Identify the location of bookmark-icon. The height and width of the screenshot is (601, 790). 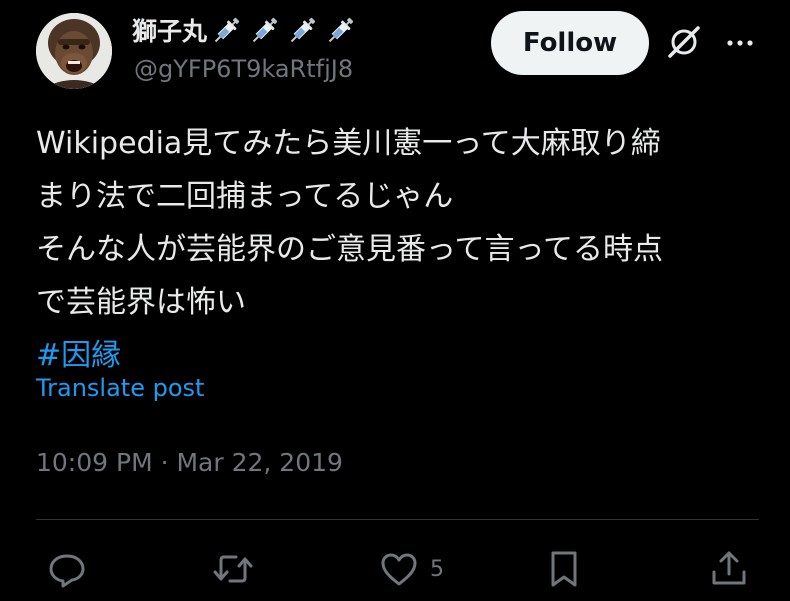
(564, 569).